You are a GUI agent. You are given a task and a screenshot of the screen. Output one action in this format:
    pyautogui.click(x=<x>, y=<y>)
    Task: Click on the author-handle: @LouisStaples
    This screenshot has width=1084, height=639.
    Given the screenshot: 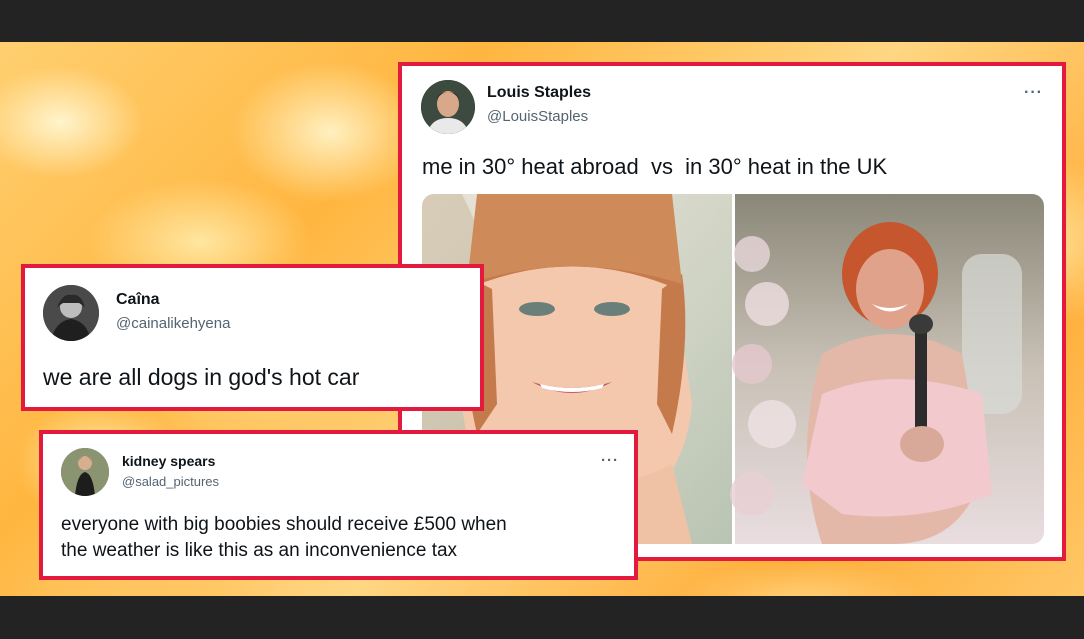 What is the action you would take?
    pyautogui.click(x=537, y=116)
    